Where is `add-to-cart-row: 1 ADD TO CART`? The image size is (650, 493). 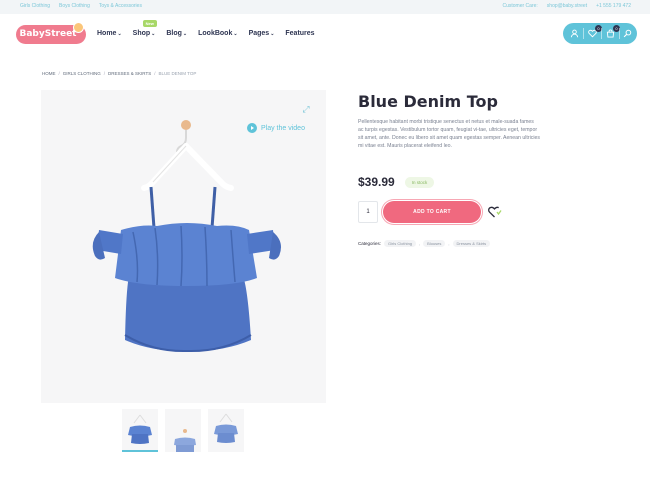
add-to-cart-row: 1 ADD TO CART is located at coordinates (430, 212).